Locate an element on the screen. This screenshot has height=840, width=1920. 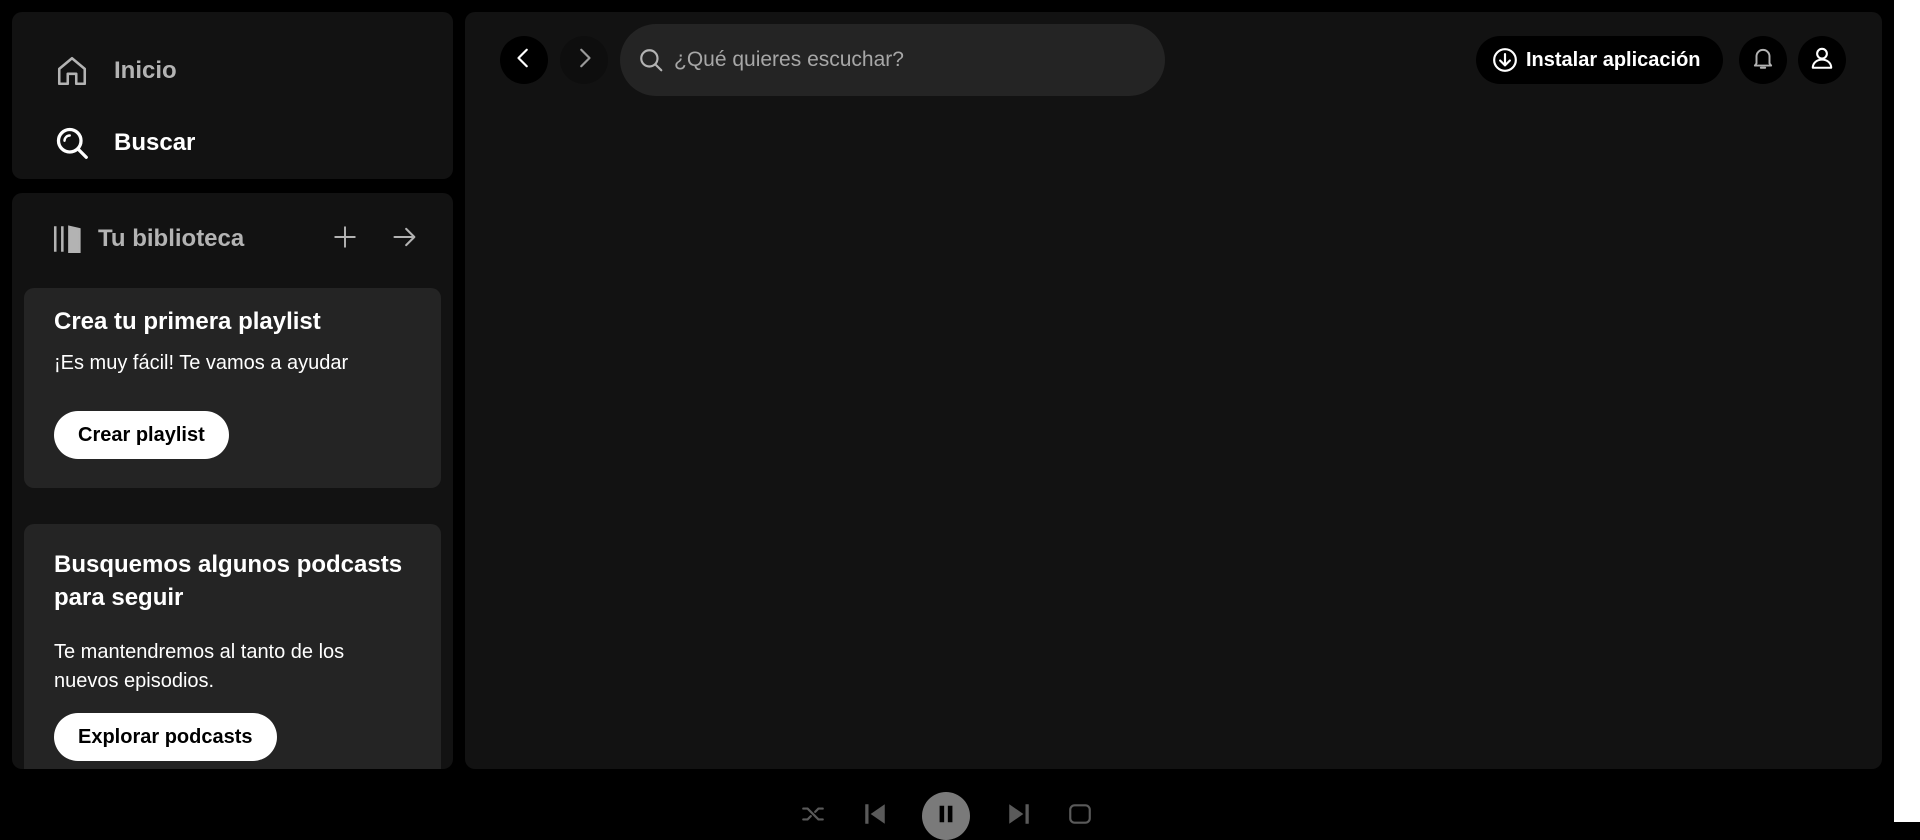
download-circle-icon is located at coordinates (1505, 60).